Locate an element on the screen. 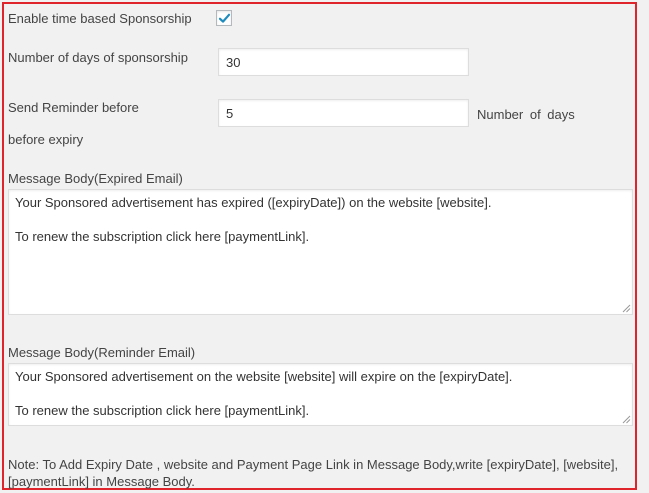 This screenshot has height=493, width=649. days-of-sponsorship-input: 30 is located at coordinates (343, 62).